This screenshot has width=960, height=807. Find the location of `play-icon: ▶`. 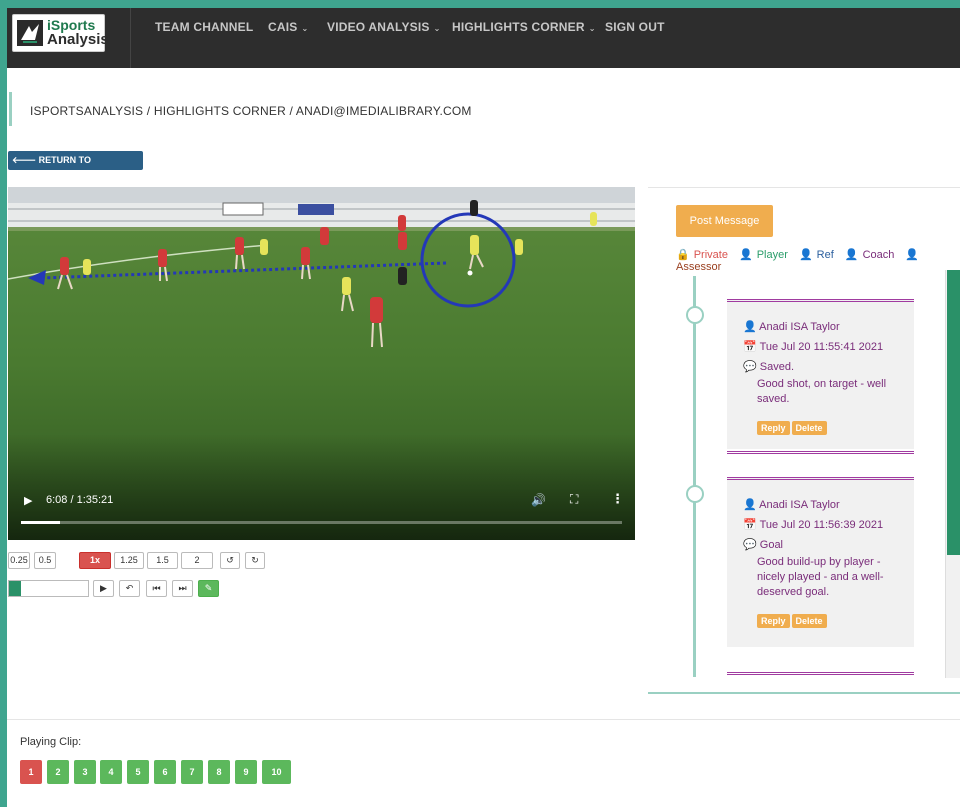

play-icon: ▶ is located at coordinates (103, 588).